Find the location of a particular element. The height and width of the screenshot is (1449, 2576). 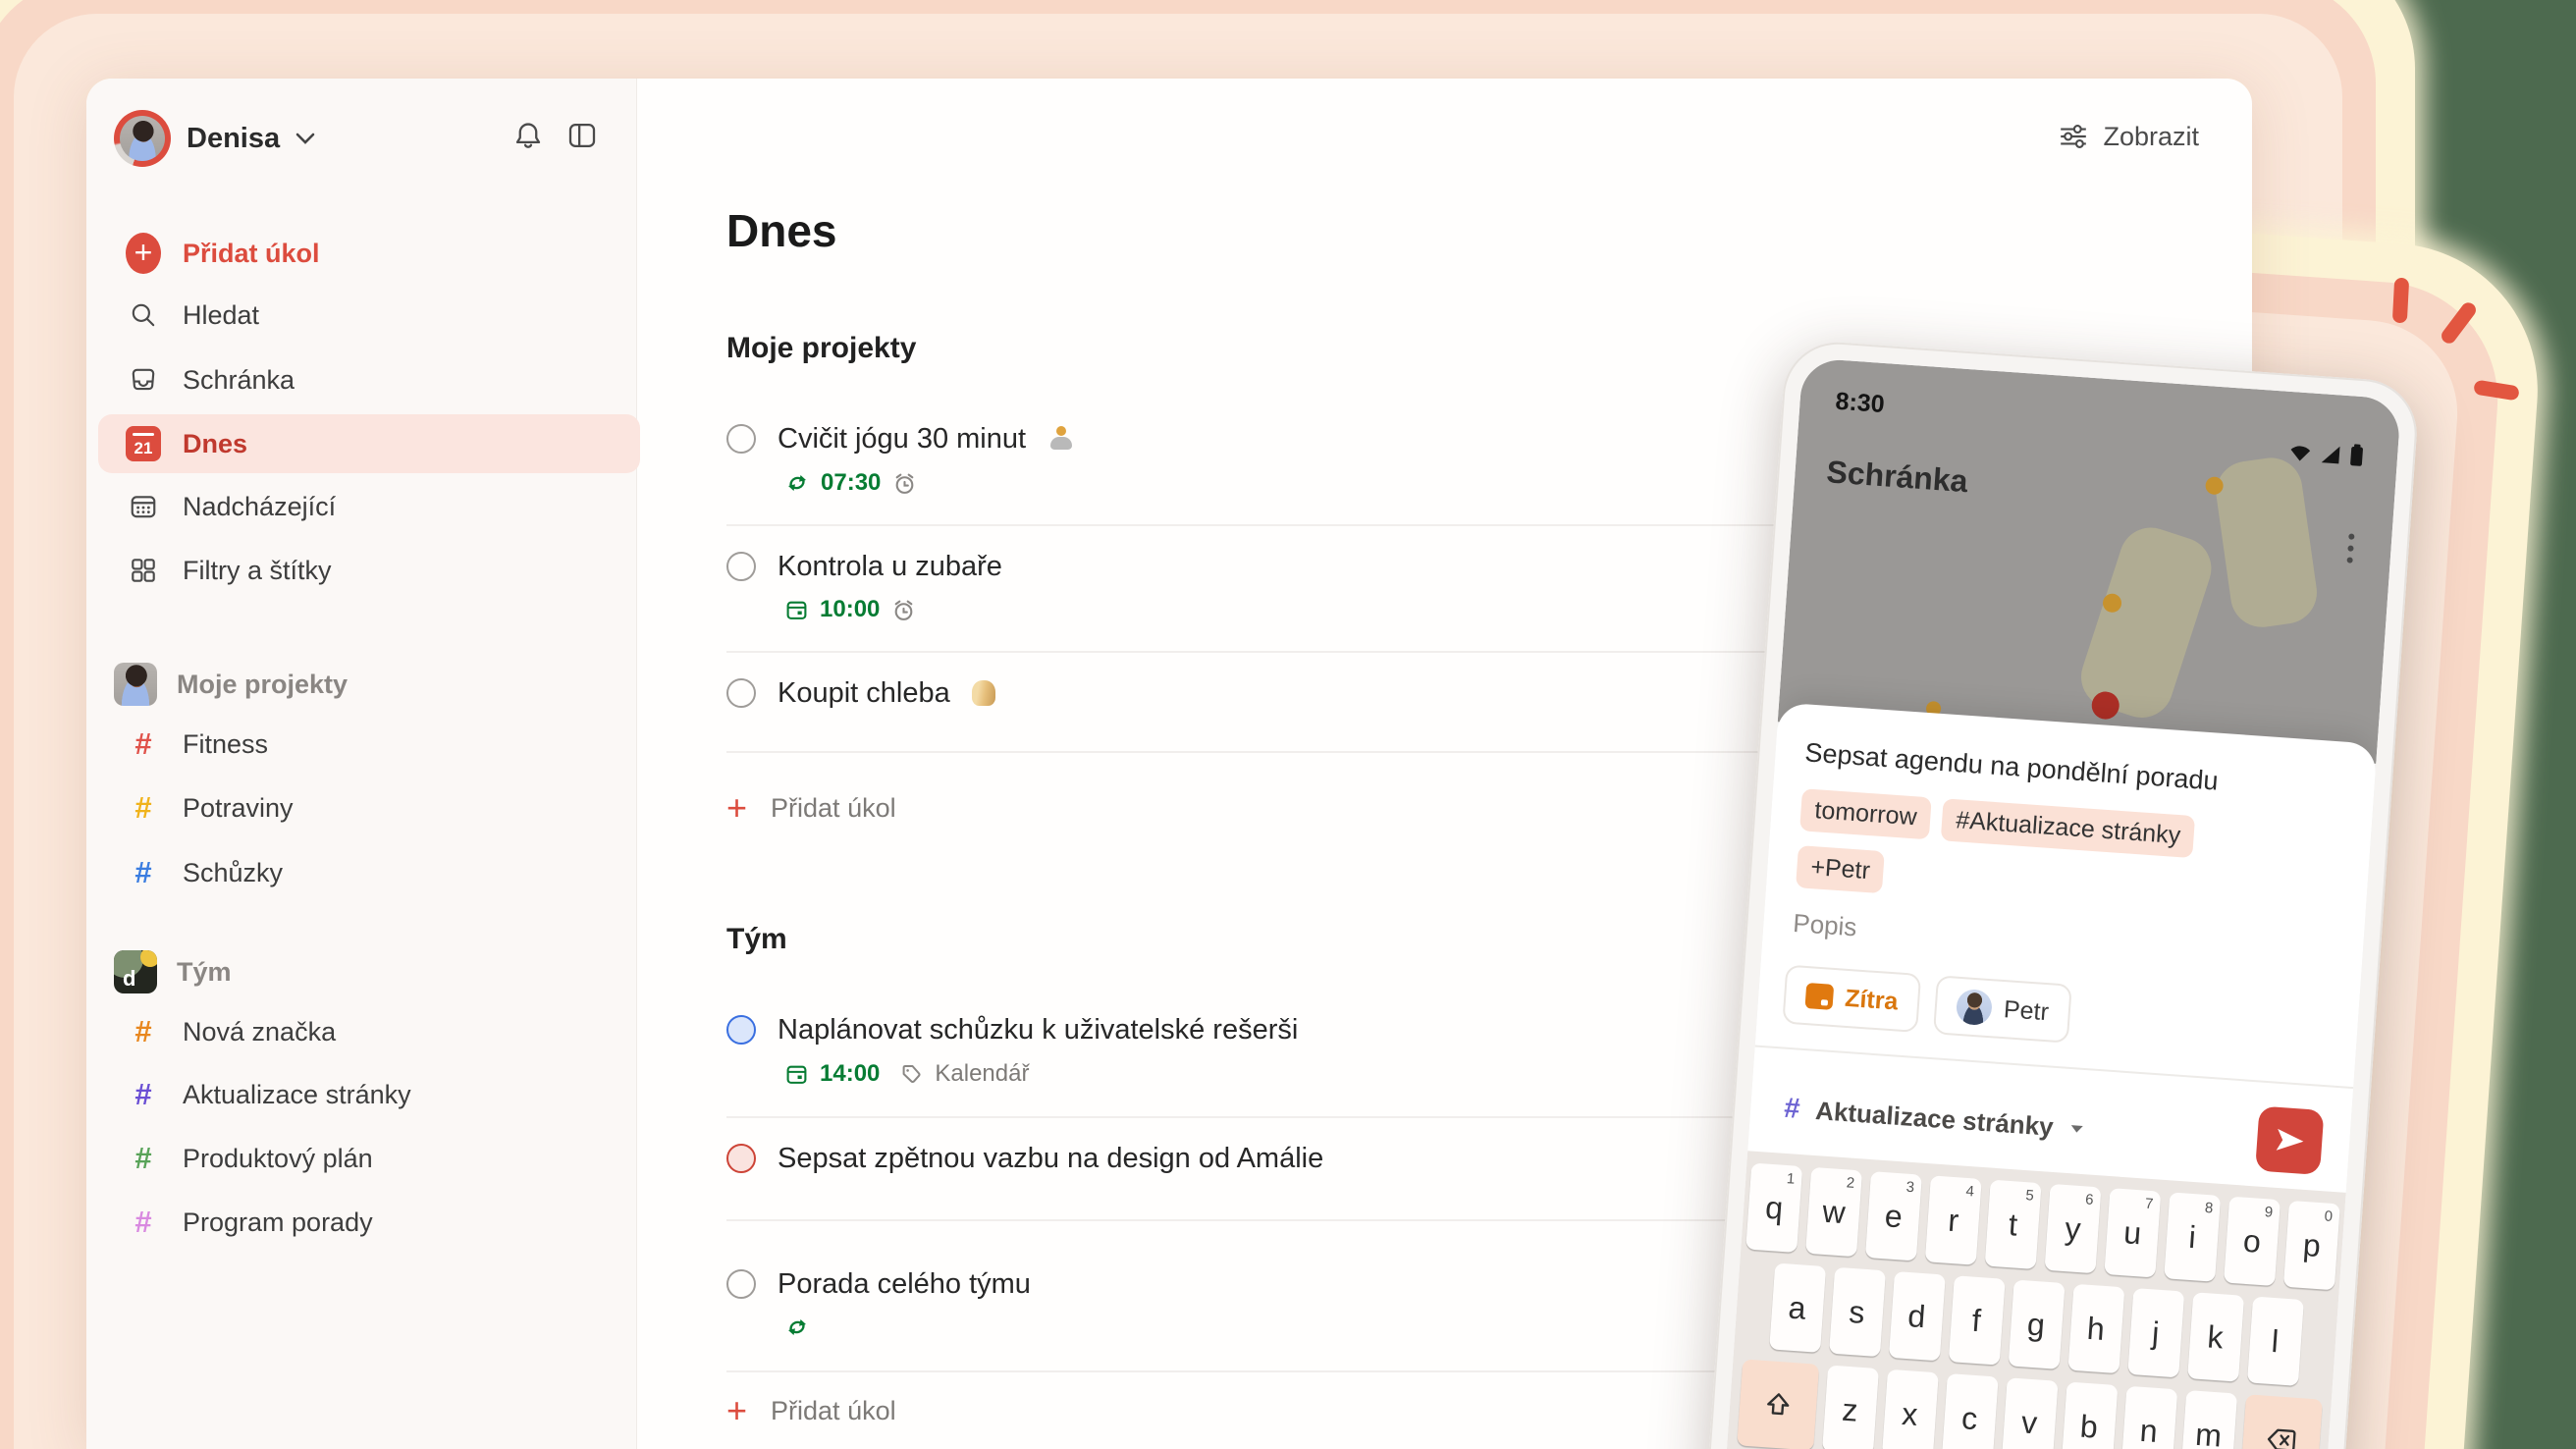

keyboard: 1q2w3e4r5t6y7u8i9o0p asdfghjkl zxcvbnm is located at coordinates (2026, 1300).